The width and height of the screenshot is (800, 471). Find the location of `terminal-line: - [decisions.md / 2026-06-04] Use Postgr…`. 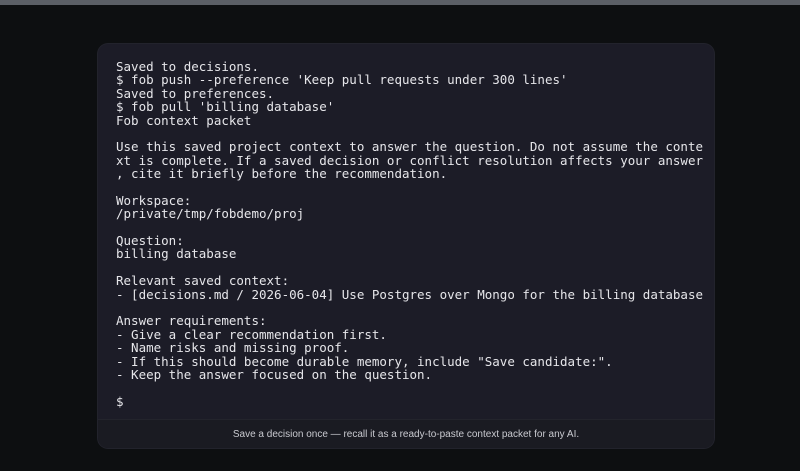

terminal-line: - [decisions.md / 2026-06-04] Use Postgr… is located at coordinates (409, 294).